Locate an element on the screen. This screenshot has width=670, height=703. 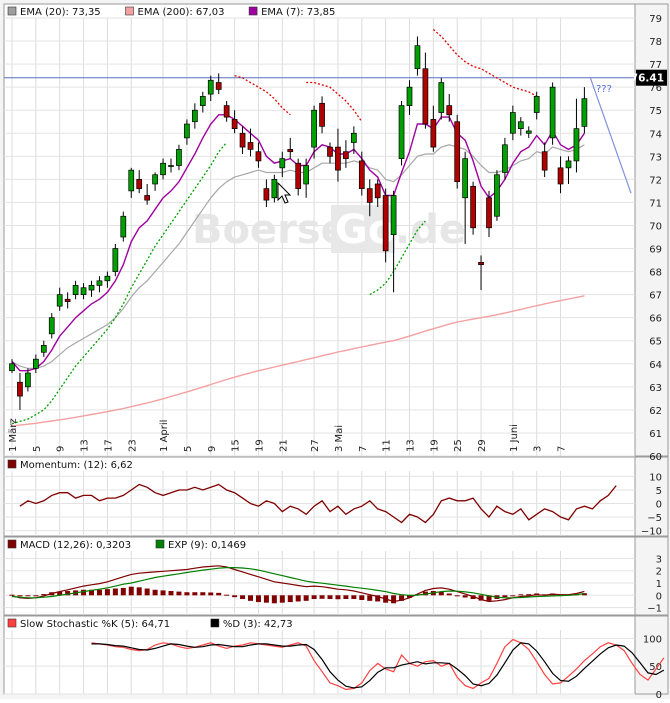
y-tick-label-0-2: 62 is located at coordinates (655, 411).